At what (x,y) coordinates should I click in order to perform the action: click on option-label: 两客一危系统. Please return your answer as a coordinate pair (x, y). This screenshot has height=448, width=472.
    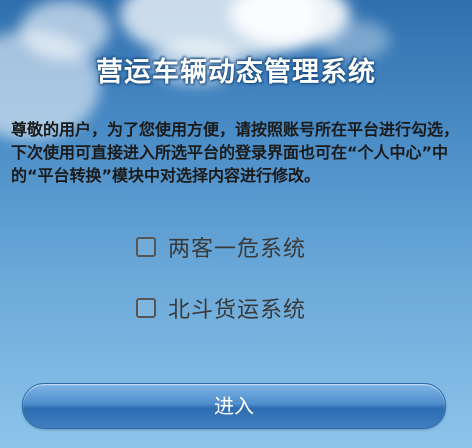
    Looking at the image, I should click on (237, 249).